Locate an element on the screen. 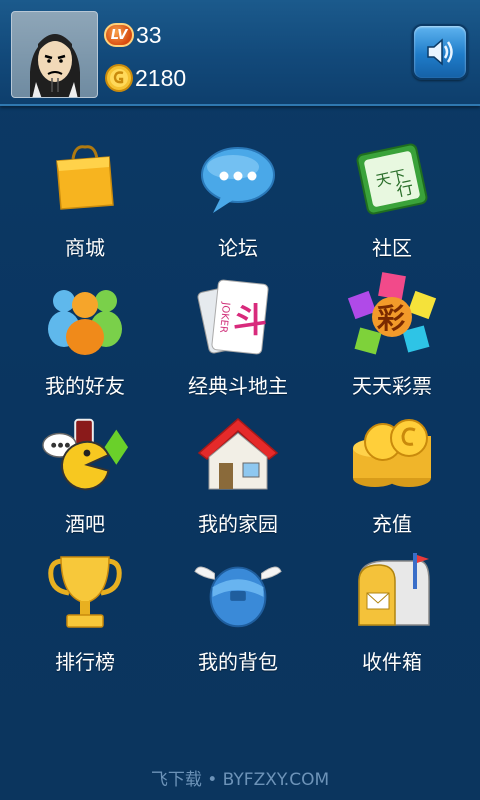 The width and height of the screenshot is (480, 800). mailbox-icon is located at coordinates (394, 589).